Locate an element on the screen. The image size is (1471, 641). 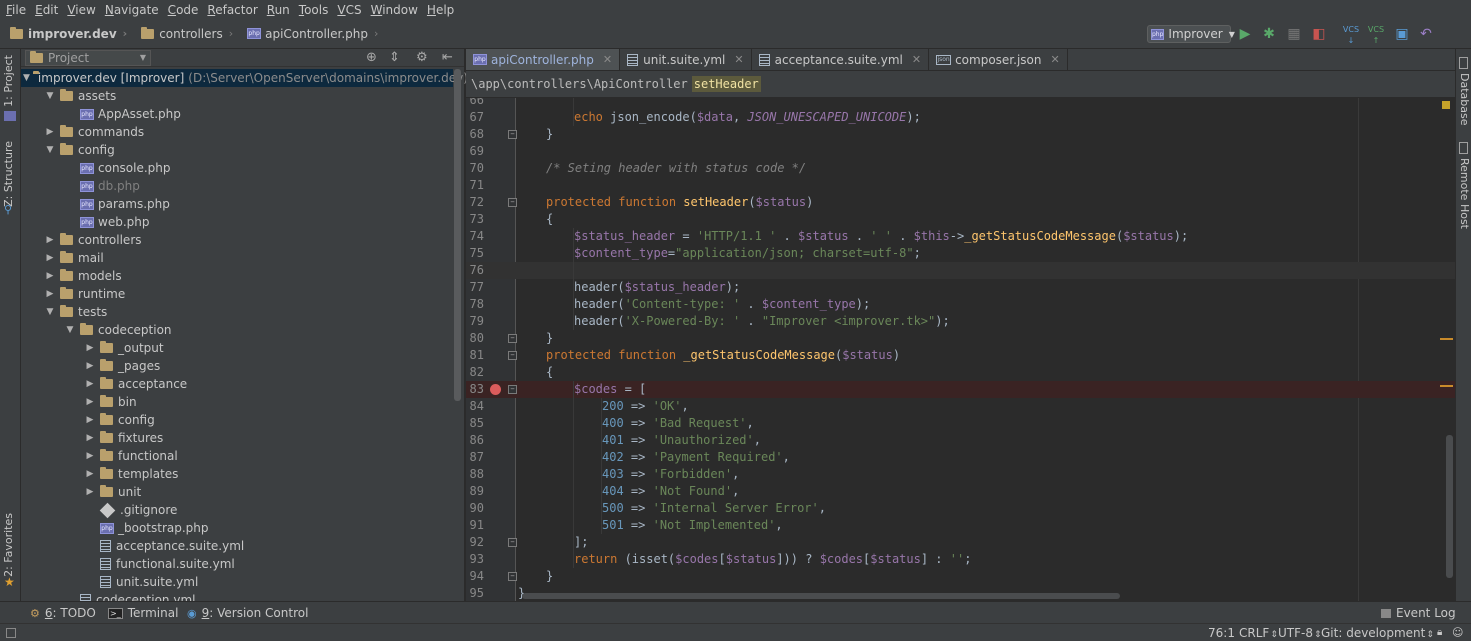
editor-breadcrumb-path: \app\controllers\ApiController is located at coordinates (579, 84).